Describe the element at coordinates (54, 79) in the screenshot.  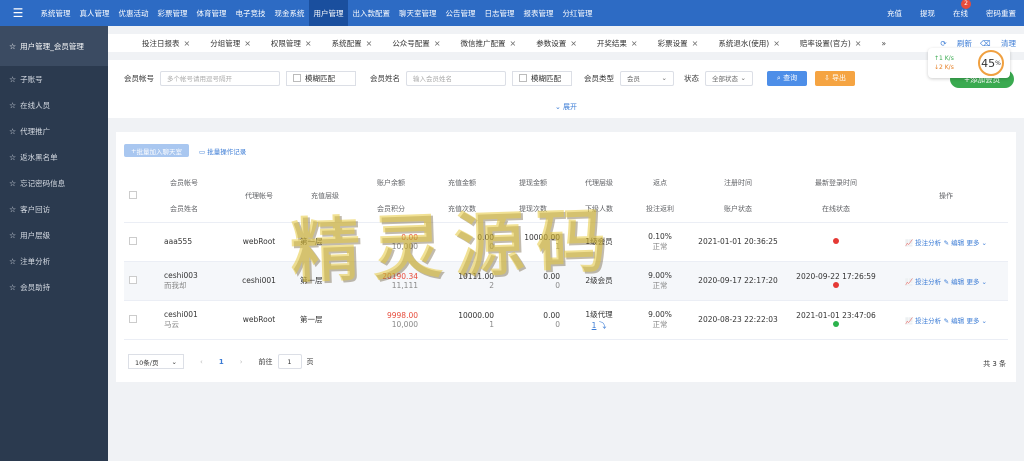
I see `sidebar-item-subaccount: ☆ 子账号` at that location.